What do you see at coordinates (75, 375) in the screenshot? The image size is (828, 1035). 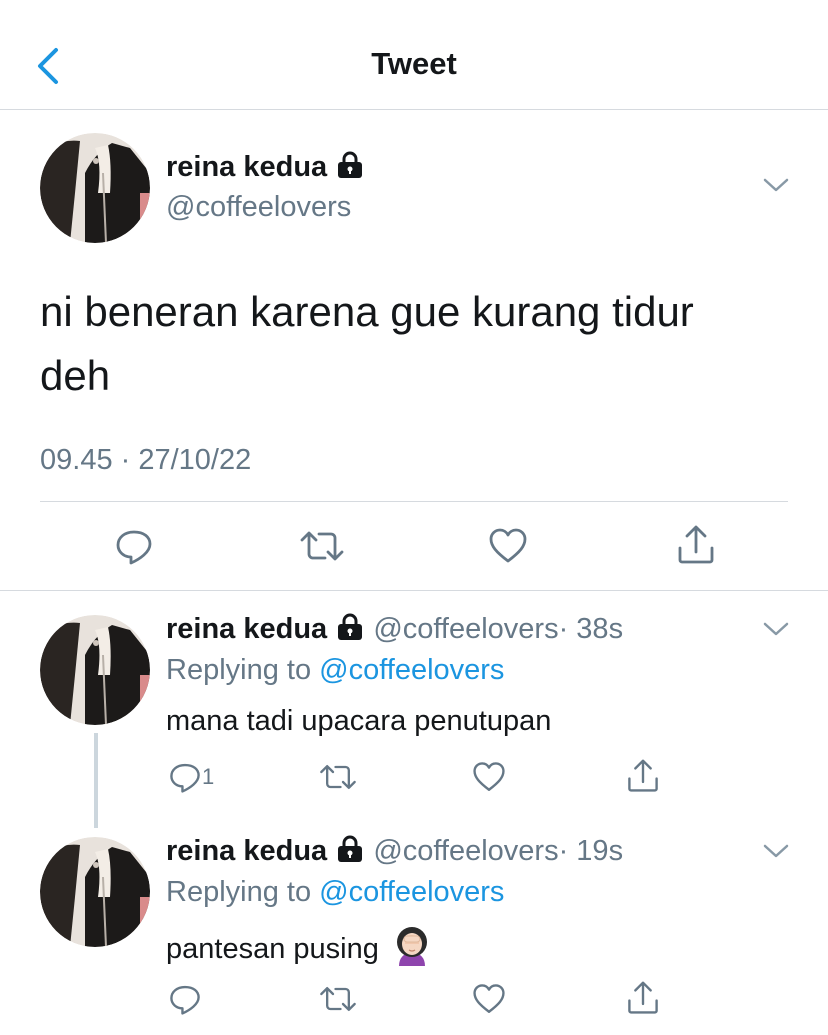 I see `tweet-text-line: deh` at bounding box center [75, 375].